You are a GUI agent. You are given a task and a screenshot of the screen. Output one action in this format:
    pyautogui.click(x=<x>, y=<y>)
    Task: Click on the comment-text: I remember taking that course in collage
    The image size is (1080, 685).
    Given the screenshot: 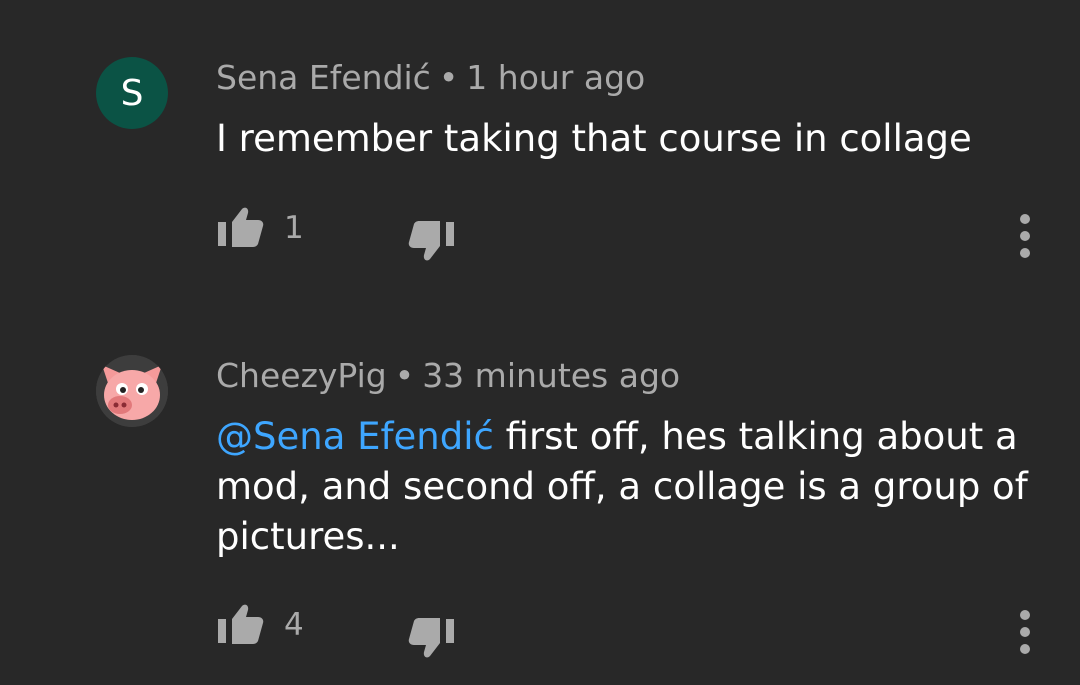 What is the action you would take?
    pyautogui.click(x=626, y=139)
    